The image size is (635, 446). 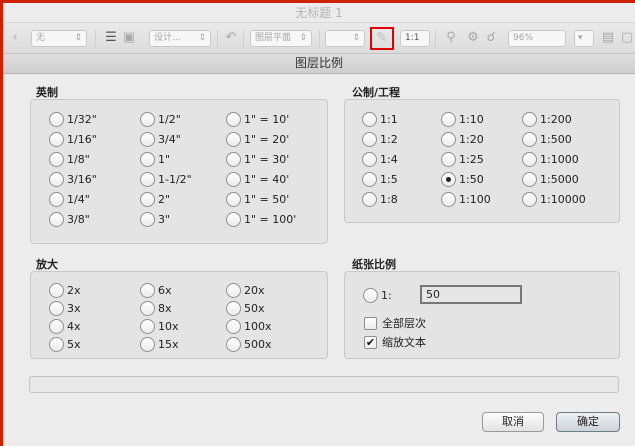 I want to click on layer-scale-icon: ✎, so click(x=382, y=38).